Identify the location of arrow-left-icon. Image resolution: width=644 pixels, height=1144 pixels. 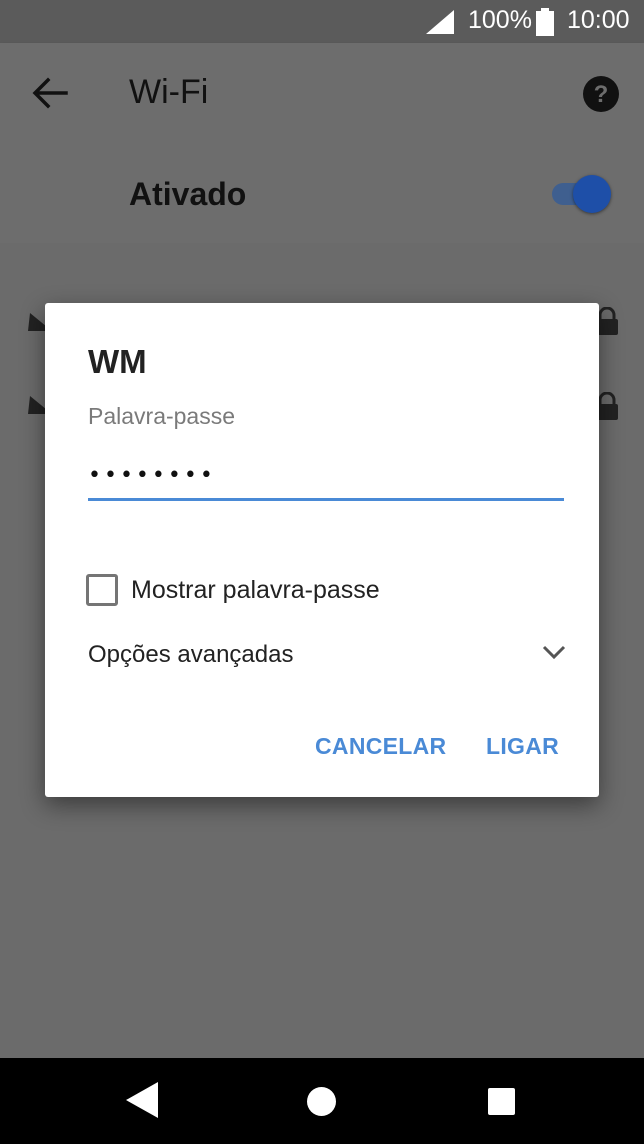
(50, 93).